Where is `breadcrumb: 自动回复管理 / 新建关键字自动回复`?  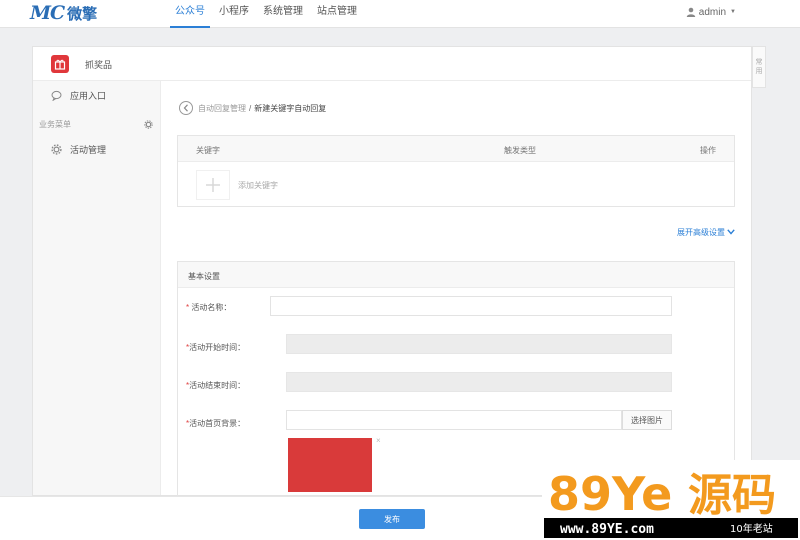
breadcrumb: 自动回复管理 / 新建关键字自动回复 is located at coordinates (252, 108).